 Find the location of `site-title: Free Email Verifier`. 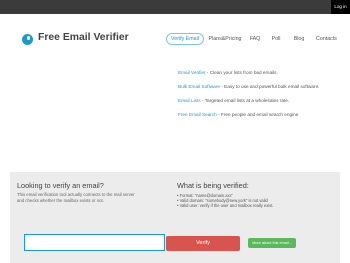

site-title: Free Email Verifier is located at coordinates (83, 37).